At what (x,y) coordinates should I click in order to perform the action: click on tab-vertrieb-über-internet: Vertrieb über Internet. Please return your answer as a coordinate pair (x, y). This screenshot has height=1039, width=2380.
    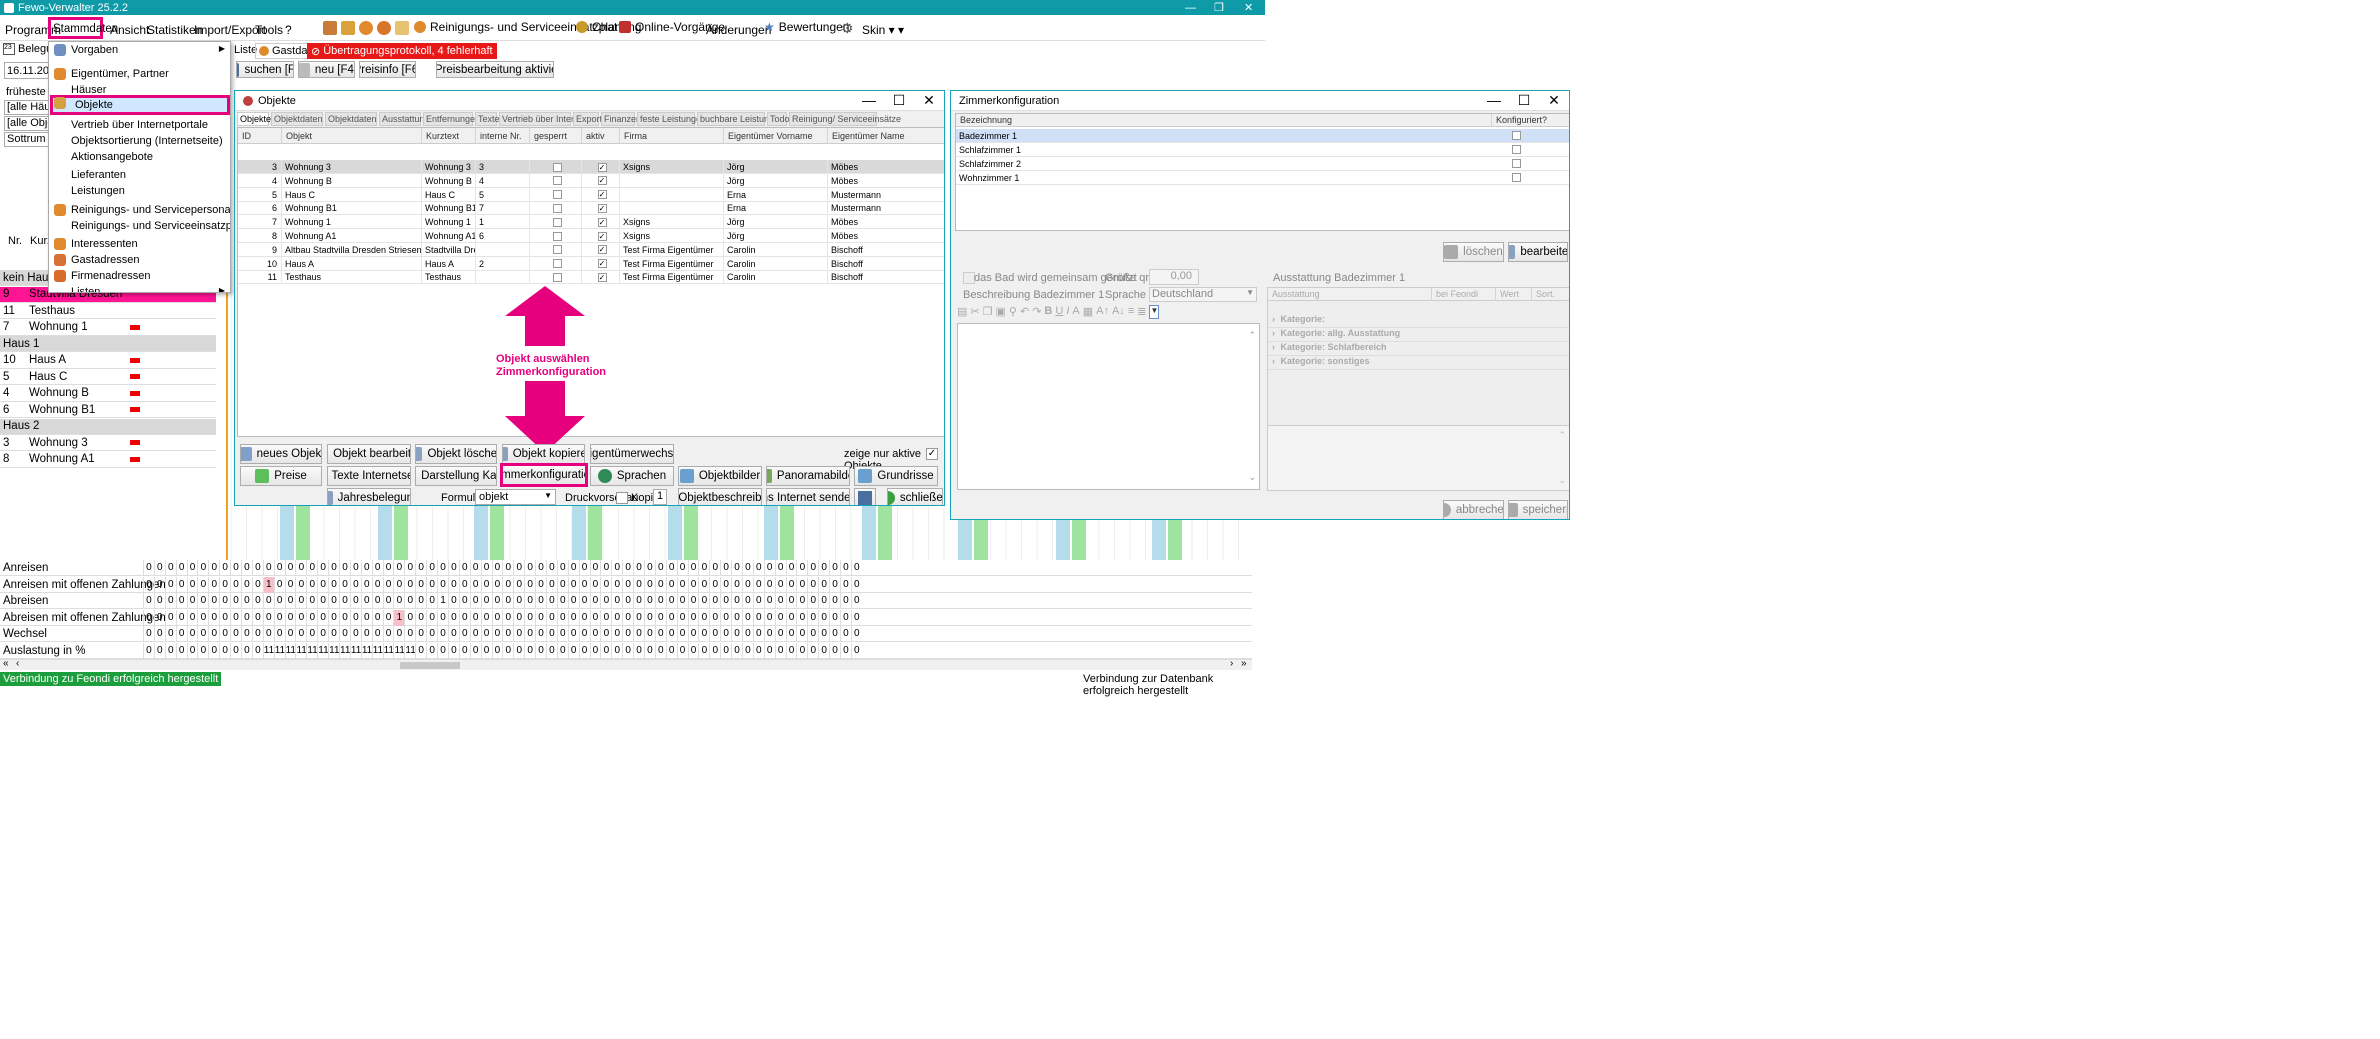
    Looking at the image, I should click on (543, 119).